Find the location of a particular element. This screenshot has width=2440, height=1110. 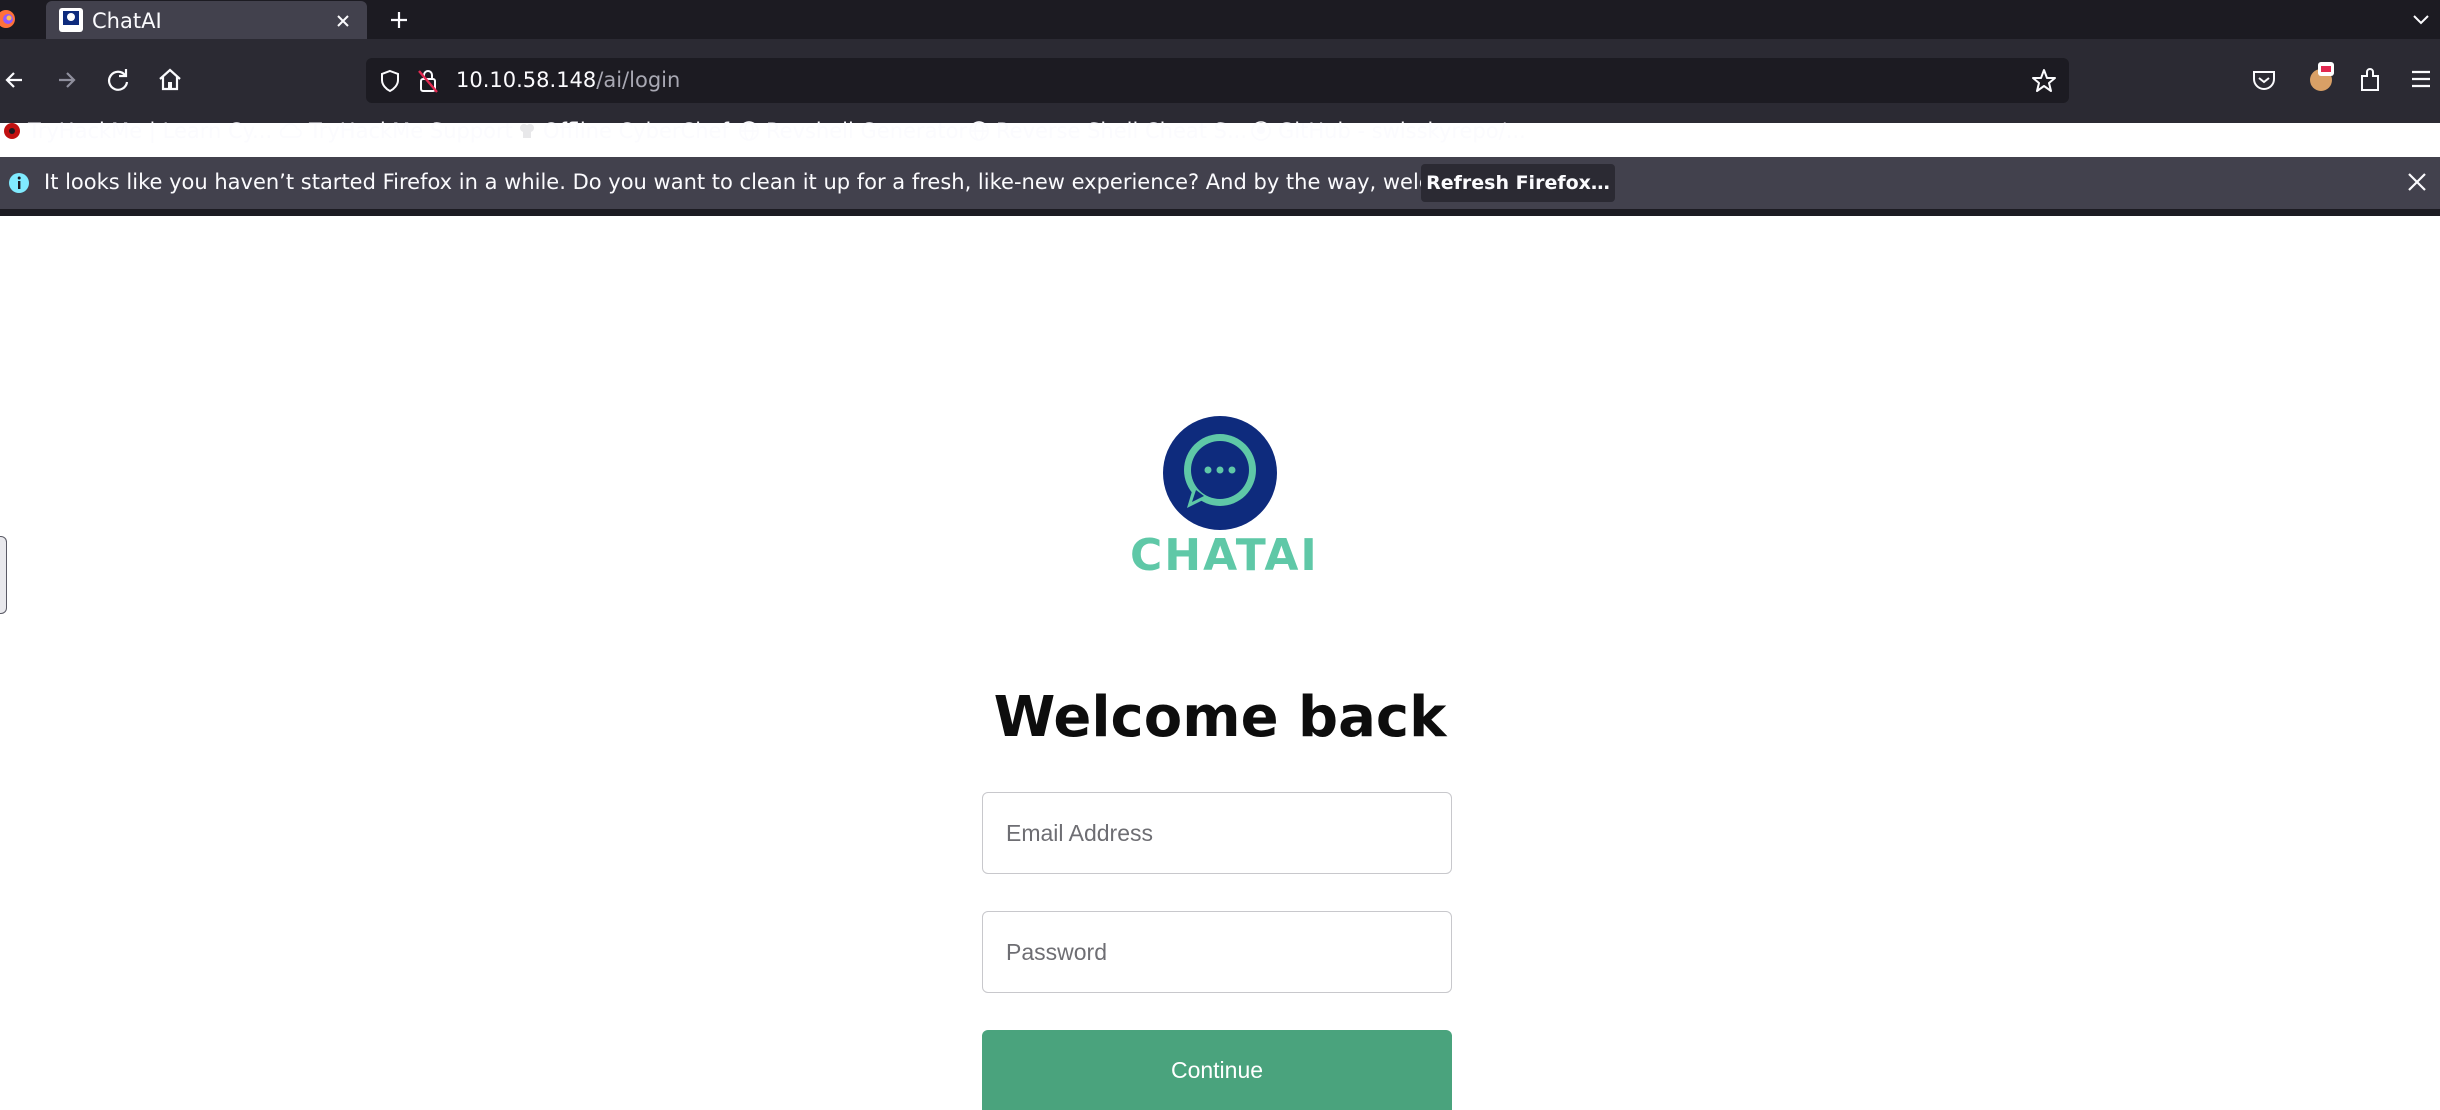

tryhackme-icon is located at coordinates (12, 131).